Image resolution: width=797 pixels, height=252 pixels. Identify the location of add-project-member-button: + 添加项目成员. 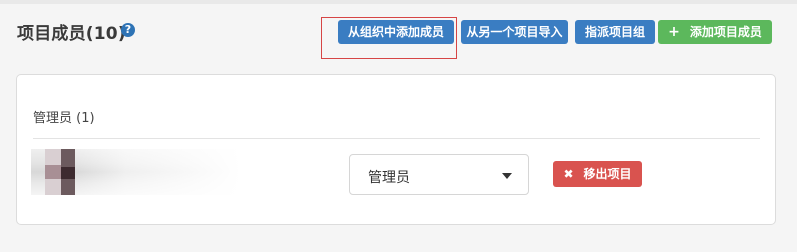
(715, 32).